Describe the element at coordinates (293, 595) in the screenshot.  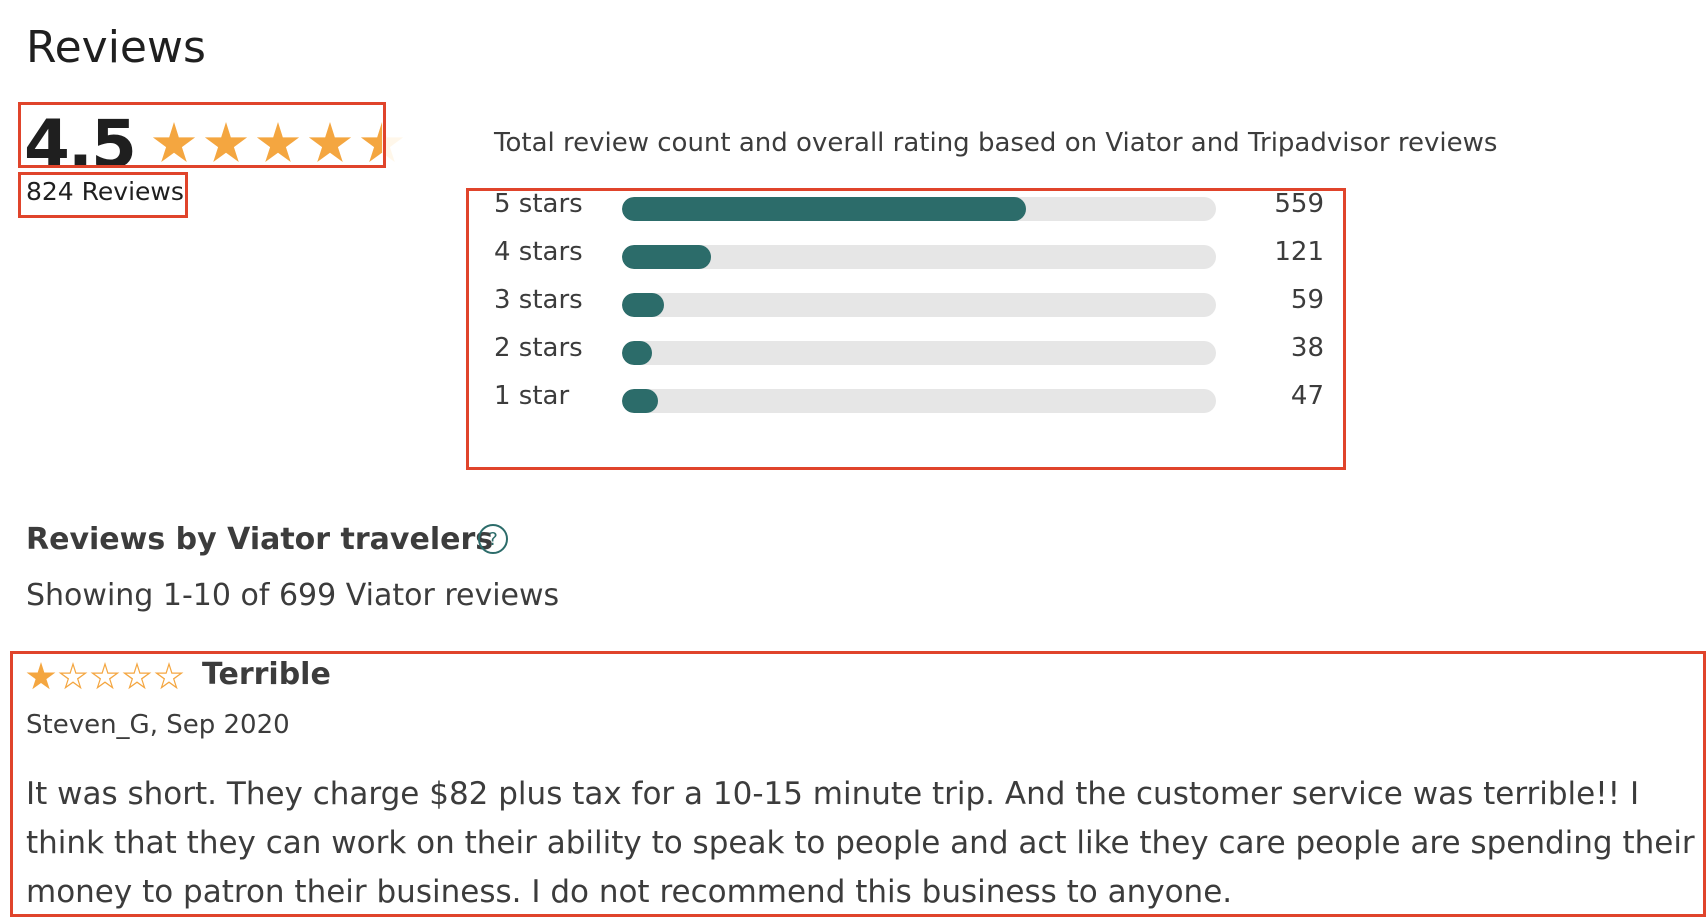
I see `showing-count: Showing 1-10 of 699 Viator reviews` at that location.